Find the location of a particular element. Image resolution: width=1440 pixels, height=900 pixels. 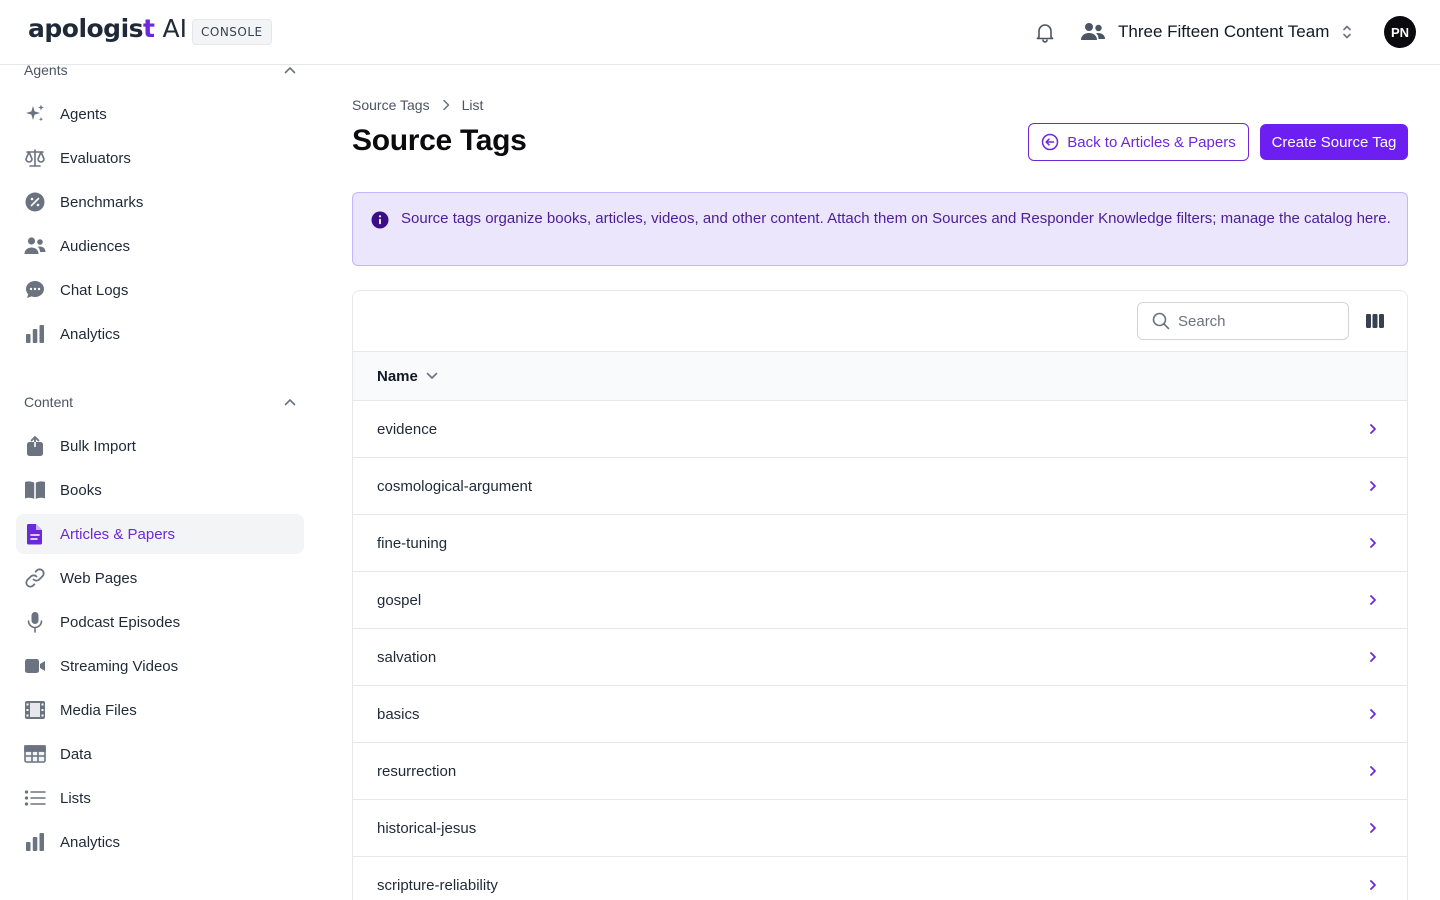

sidebar-item-label: Articles & Papers is located at coordinates (118, 534).